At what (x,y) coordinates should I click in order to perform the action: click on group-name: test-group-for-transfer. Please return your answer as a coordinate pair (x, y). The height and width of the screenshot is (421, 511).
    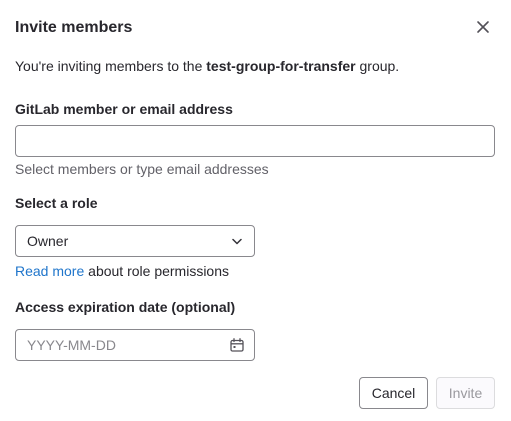
    Looking at the image, I should click on (281, 66).